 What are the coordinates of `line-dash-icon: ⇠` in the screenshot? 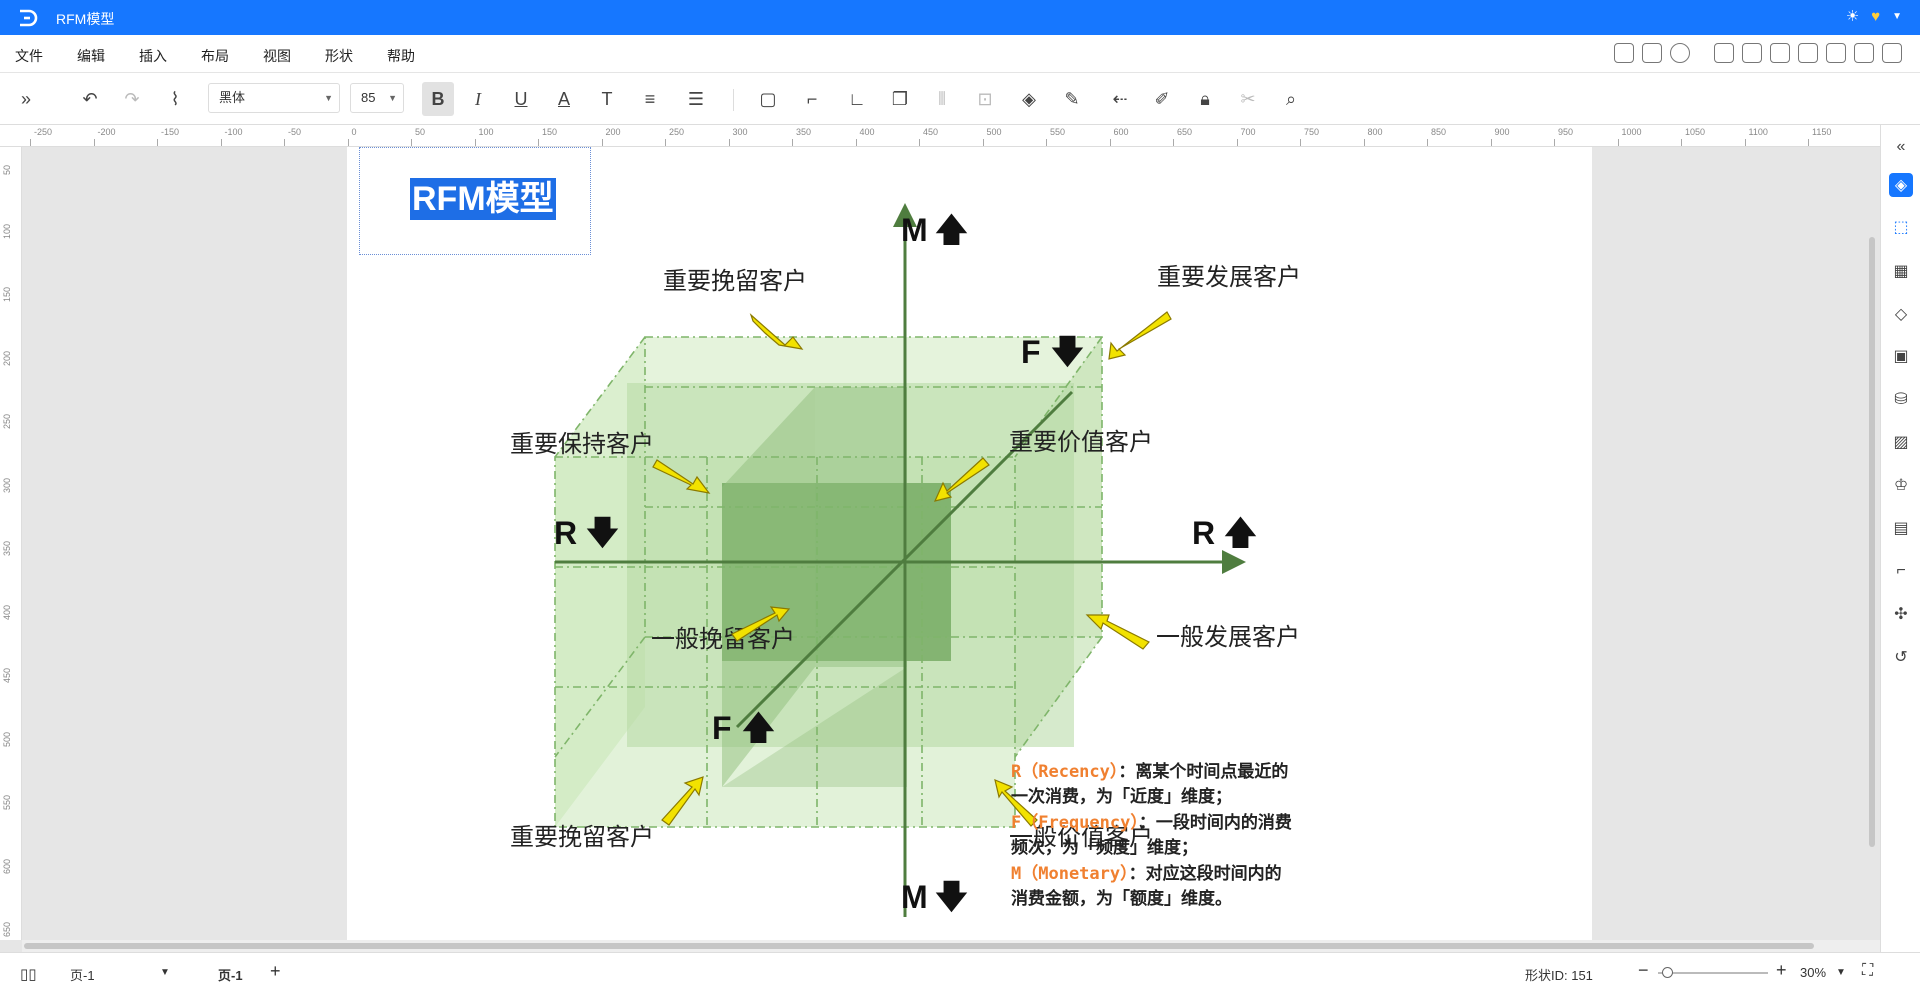 It's located at (1120, 99).